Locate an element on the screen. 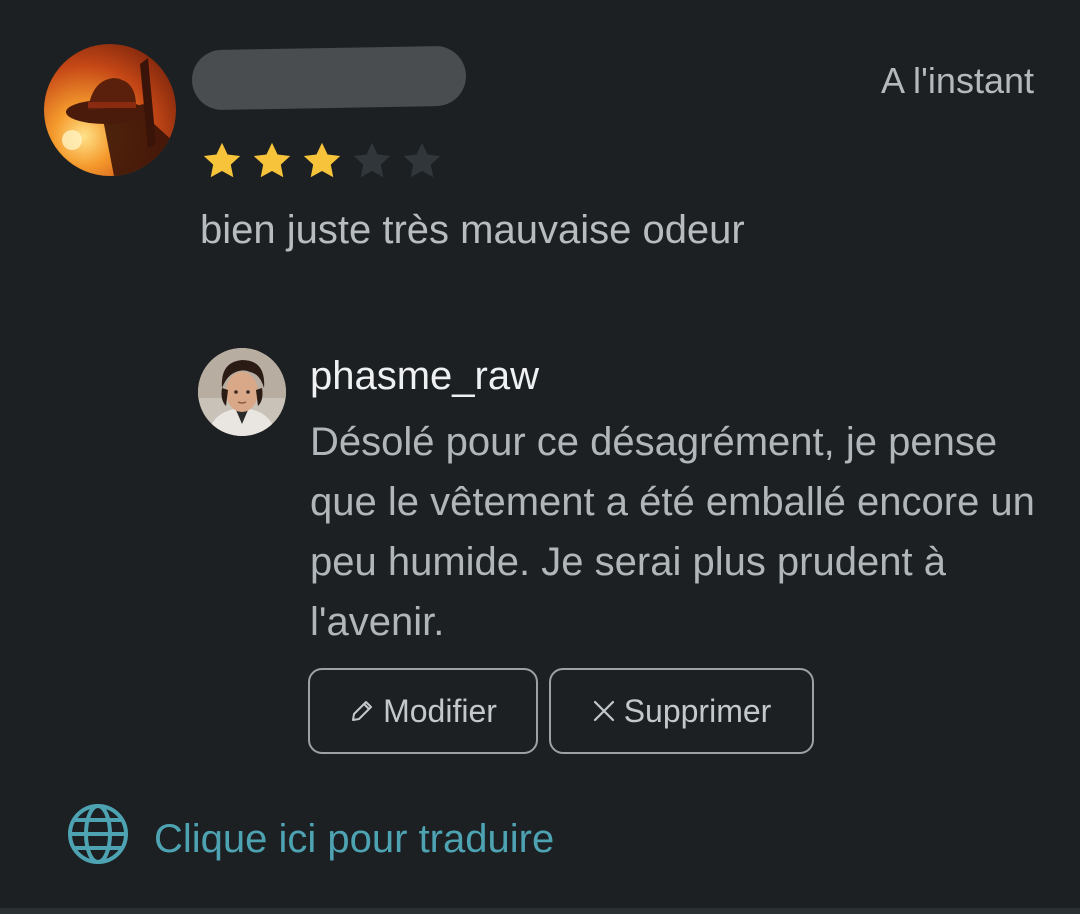  divider is located at coordinates (540, 911).